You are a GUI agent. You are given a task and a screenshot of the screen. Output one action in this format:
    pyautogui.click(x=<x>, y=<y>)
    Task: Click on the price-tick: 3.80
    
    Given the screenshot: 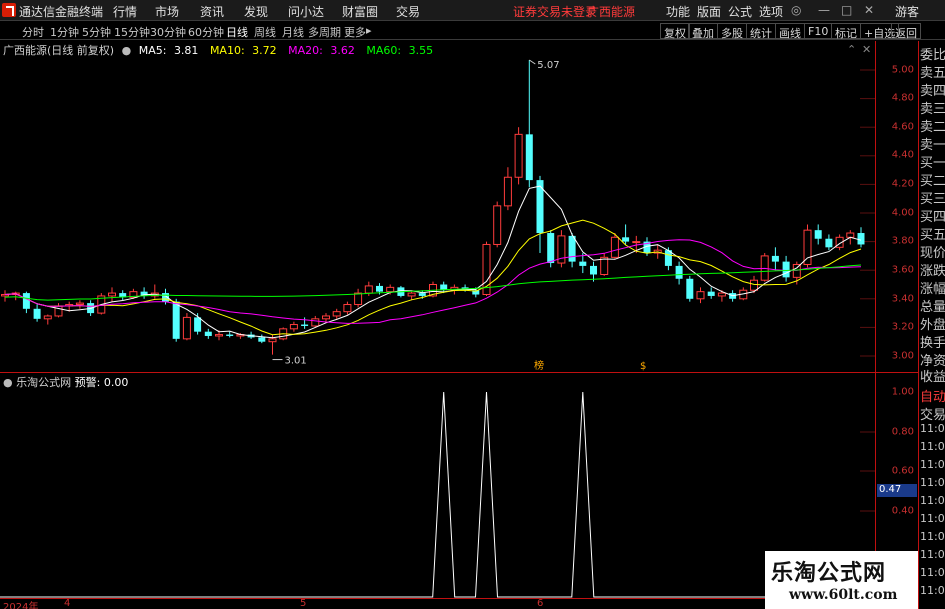 What is the action you would take?
    pyautogui.click(x=902, y=241)
    